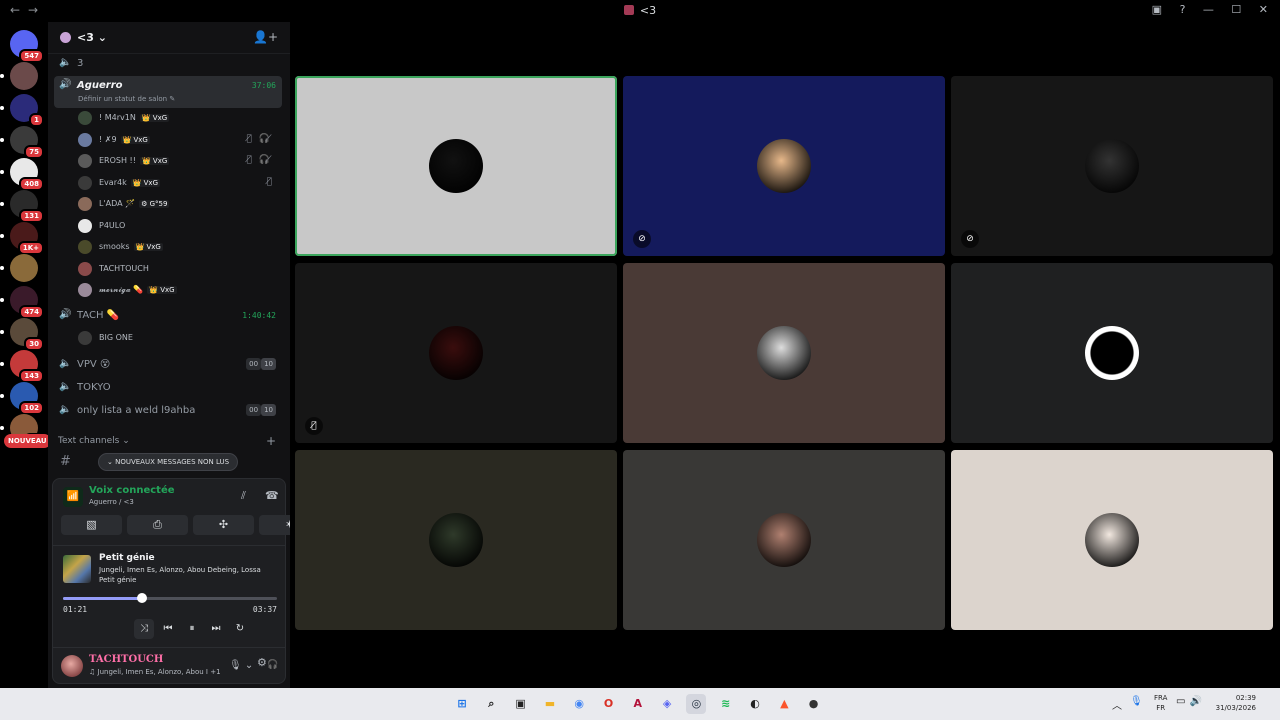 The width and height of the screenshot is (1280, 720). Describe the element at coordinates (168, 365) in the screenshot. I see `voice-channel-vpv: 🔈 VPV 😵 00 10` at that location.